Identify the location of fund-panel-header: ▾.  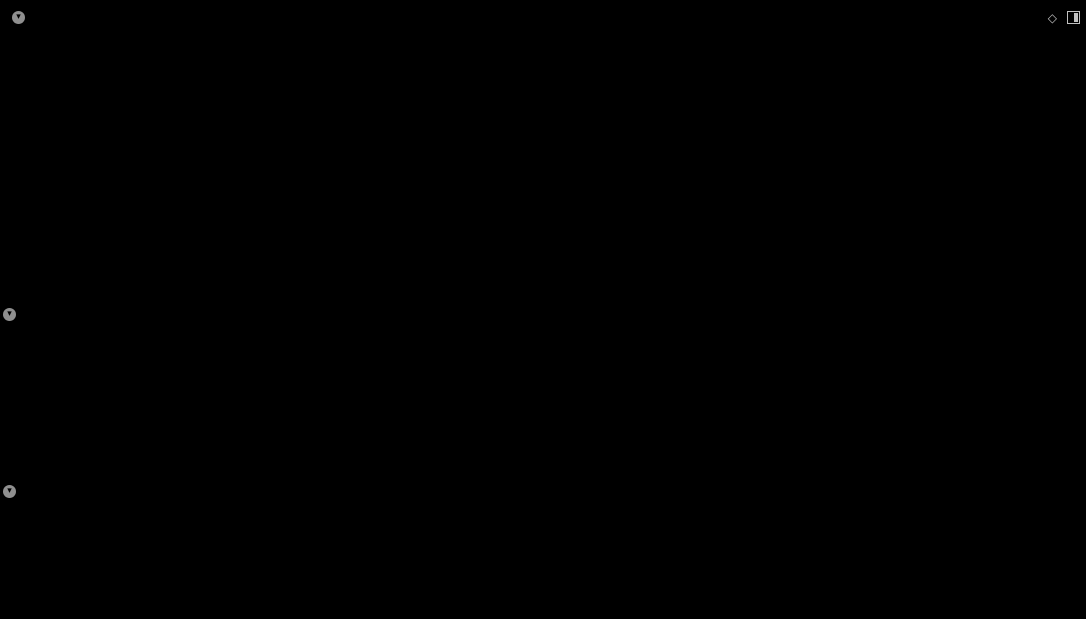
(14, 491).